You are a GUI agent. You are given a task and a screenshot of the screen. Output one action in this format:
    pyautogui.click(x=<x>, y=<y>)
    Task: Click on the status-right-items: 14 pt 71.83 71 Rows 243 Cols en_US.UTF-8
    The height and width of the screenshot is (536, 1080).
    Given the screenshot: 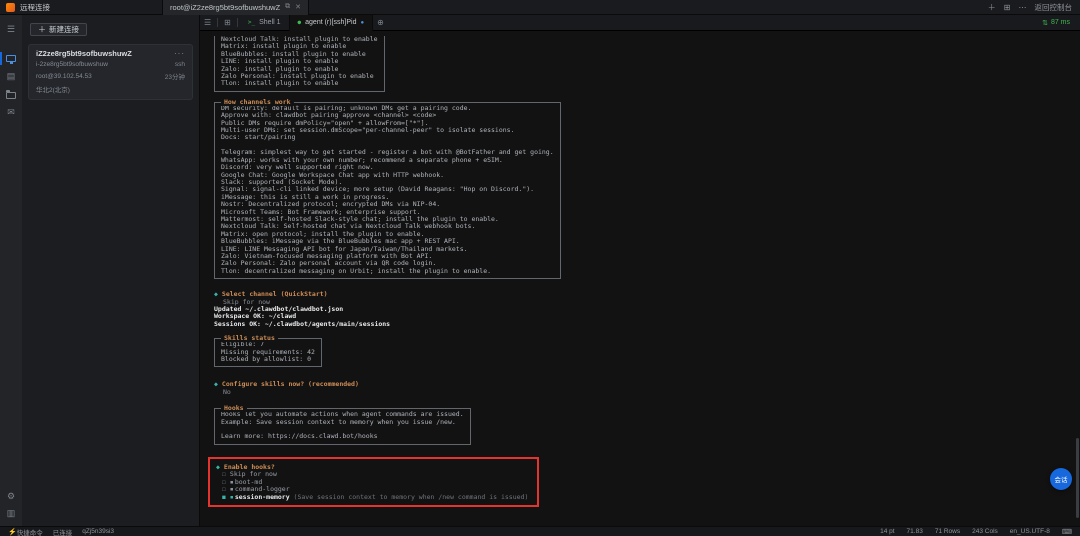 What is the action you would take?
    pyautogui.click(x=965, y=531)
    